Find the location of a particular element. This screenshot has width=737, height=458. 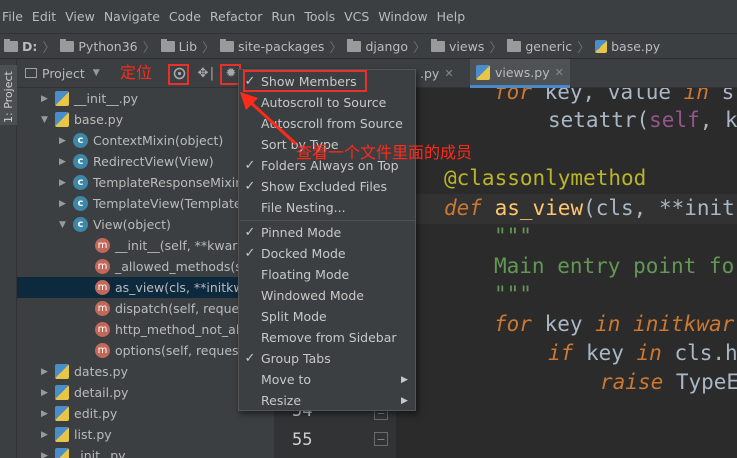

menu-tools: Tools is located at coordinates (319, 16).